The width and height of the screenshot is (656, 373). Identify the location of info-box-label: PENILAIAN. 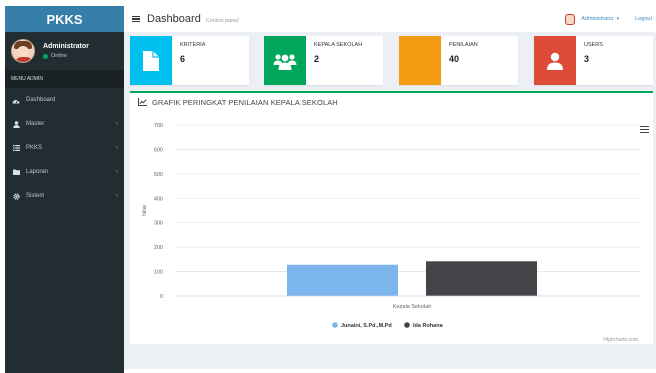
(463, 45).